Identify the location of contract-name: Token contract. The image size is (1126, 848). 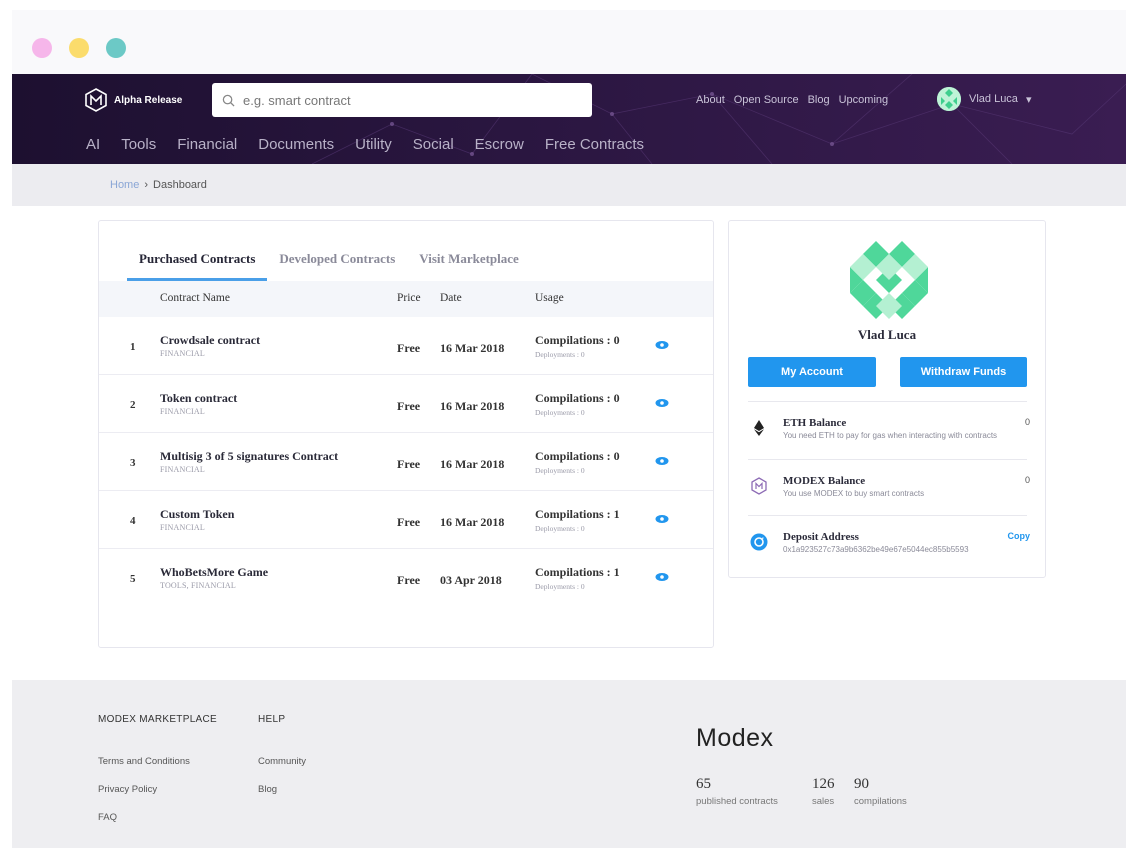
(198, 398).